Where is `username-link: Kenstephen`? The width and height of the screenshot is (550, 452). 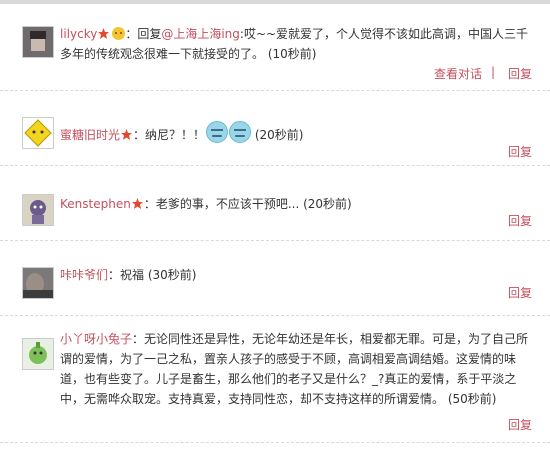
username-link: Kenstephen is located at coordinates (95, 204).